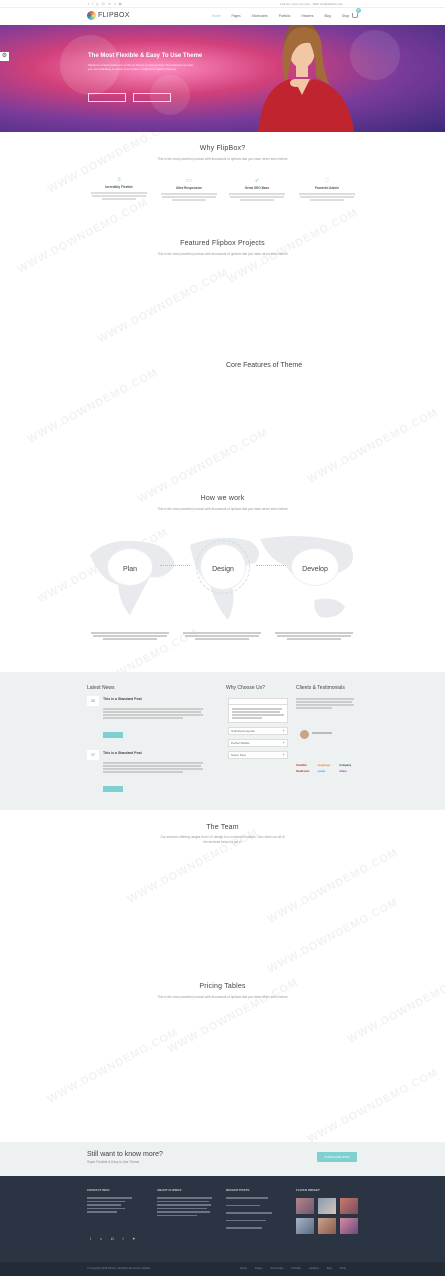 The width and height of the screenshot is (445, 1276). I want to click on nav-item-shortcodes: Shortcodes, so click(260, 16).